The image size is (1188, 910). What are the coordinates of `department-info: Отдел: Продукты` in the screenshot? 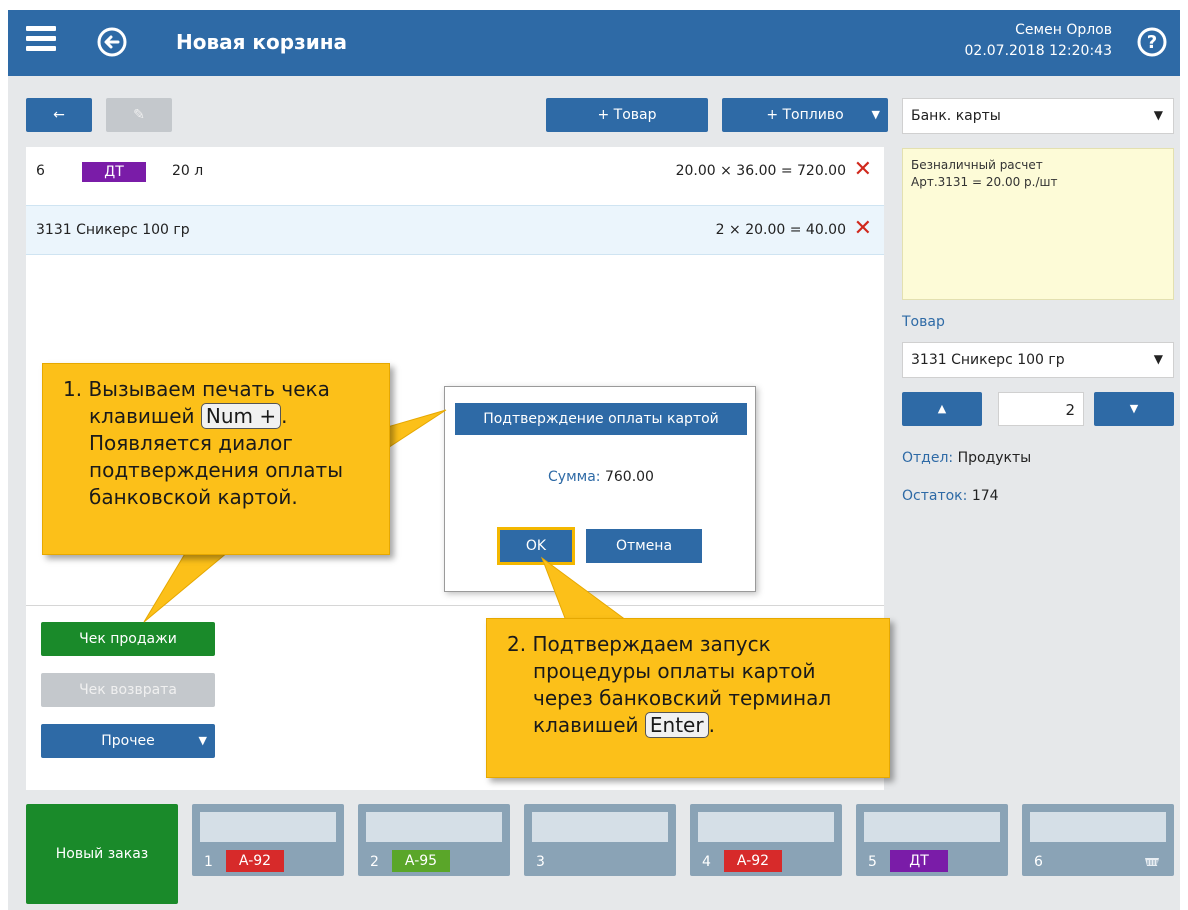 It's located at (966, 458).